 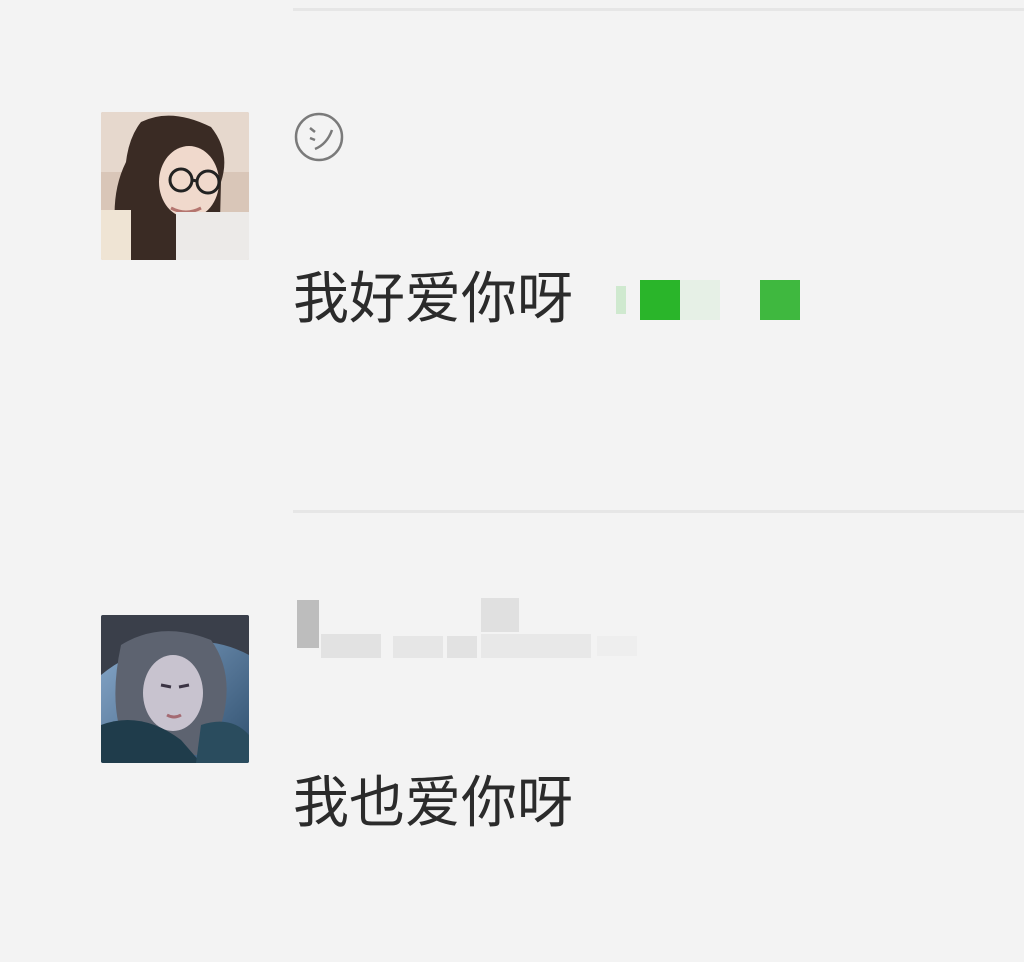 I want to click on message-text: 我好爱你呀, so click(x=433, y=299).